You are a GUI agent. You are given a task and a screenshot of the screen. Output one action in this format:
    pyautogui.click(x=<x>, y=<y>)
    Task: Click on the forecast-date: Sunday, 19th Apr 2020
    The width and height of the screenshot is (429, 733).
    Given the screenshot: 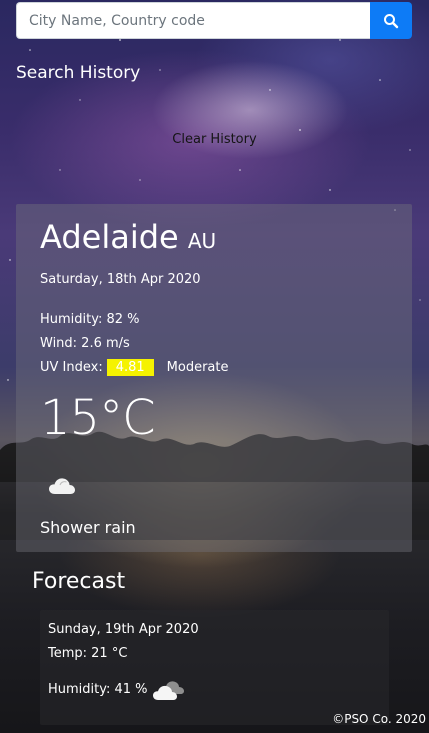 What is the action you would take?
    pyautogui.click(x=123, y=629)
    